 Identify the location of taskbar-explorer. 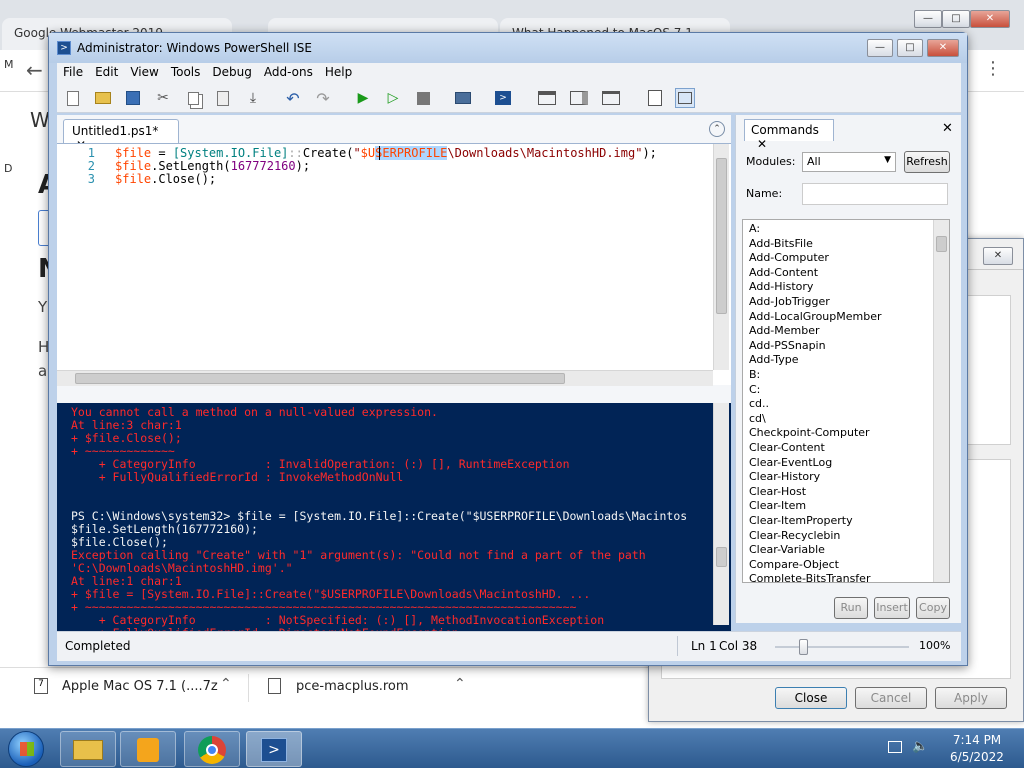
(88, 749).